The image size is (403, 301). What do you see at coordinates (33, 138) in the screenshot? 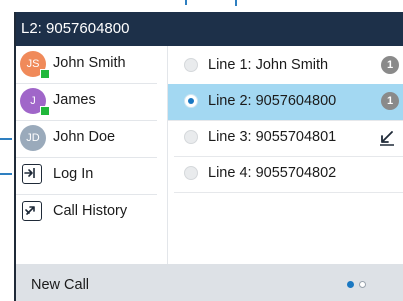
I see `avatar: JD` at bounding box center [33, 138].